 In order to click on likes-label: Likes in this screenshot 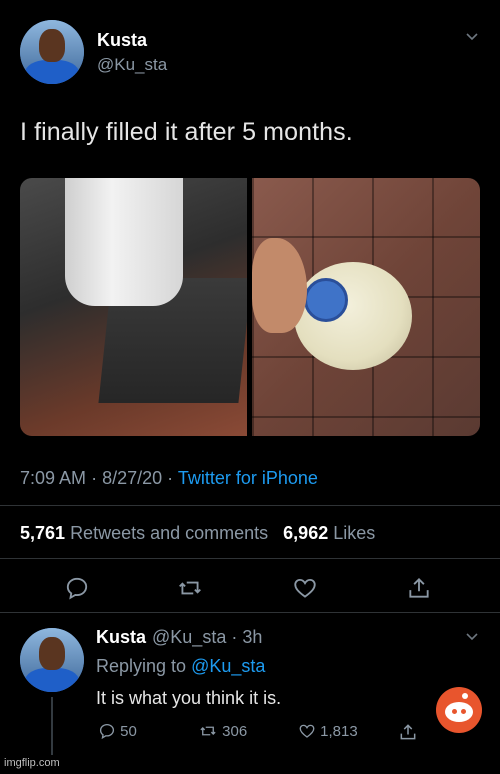, I will do `click(354, 533)`.